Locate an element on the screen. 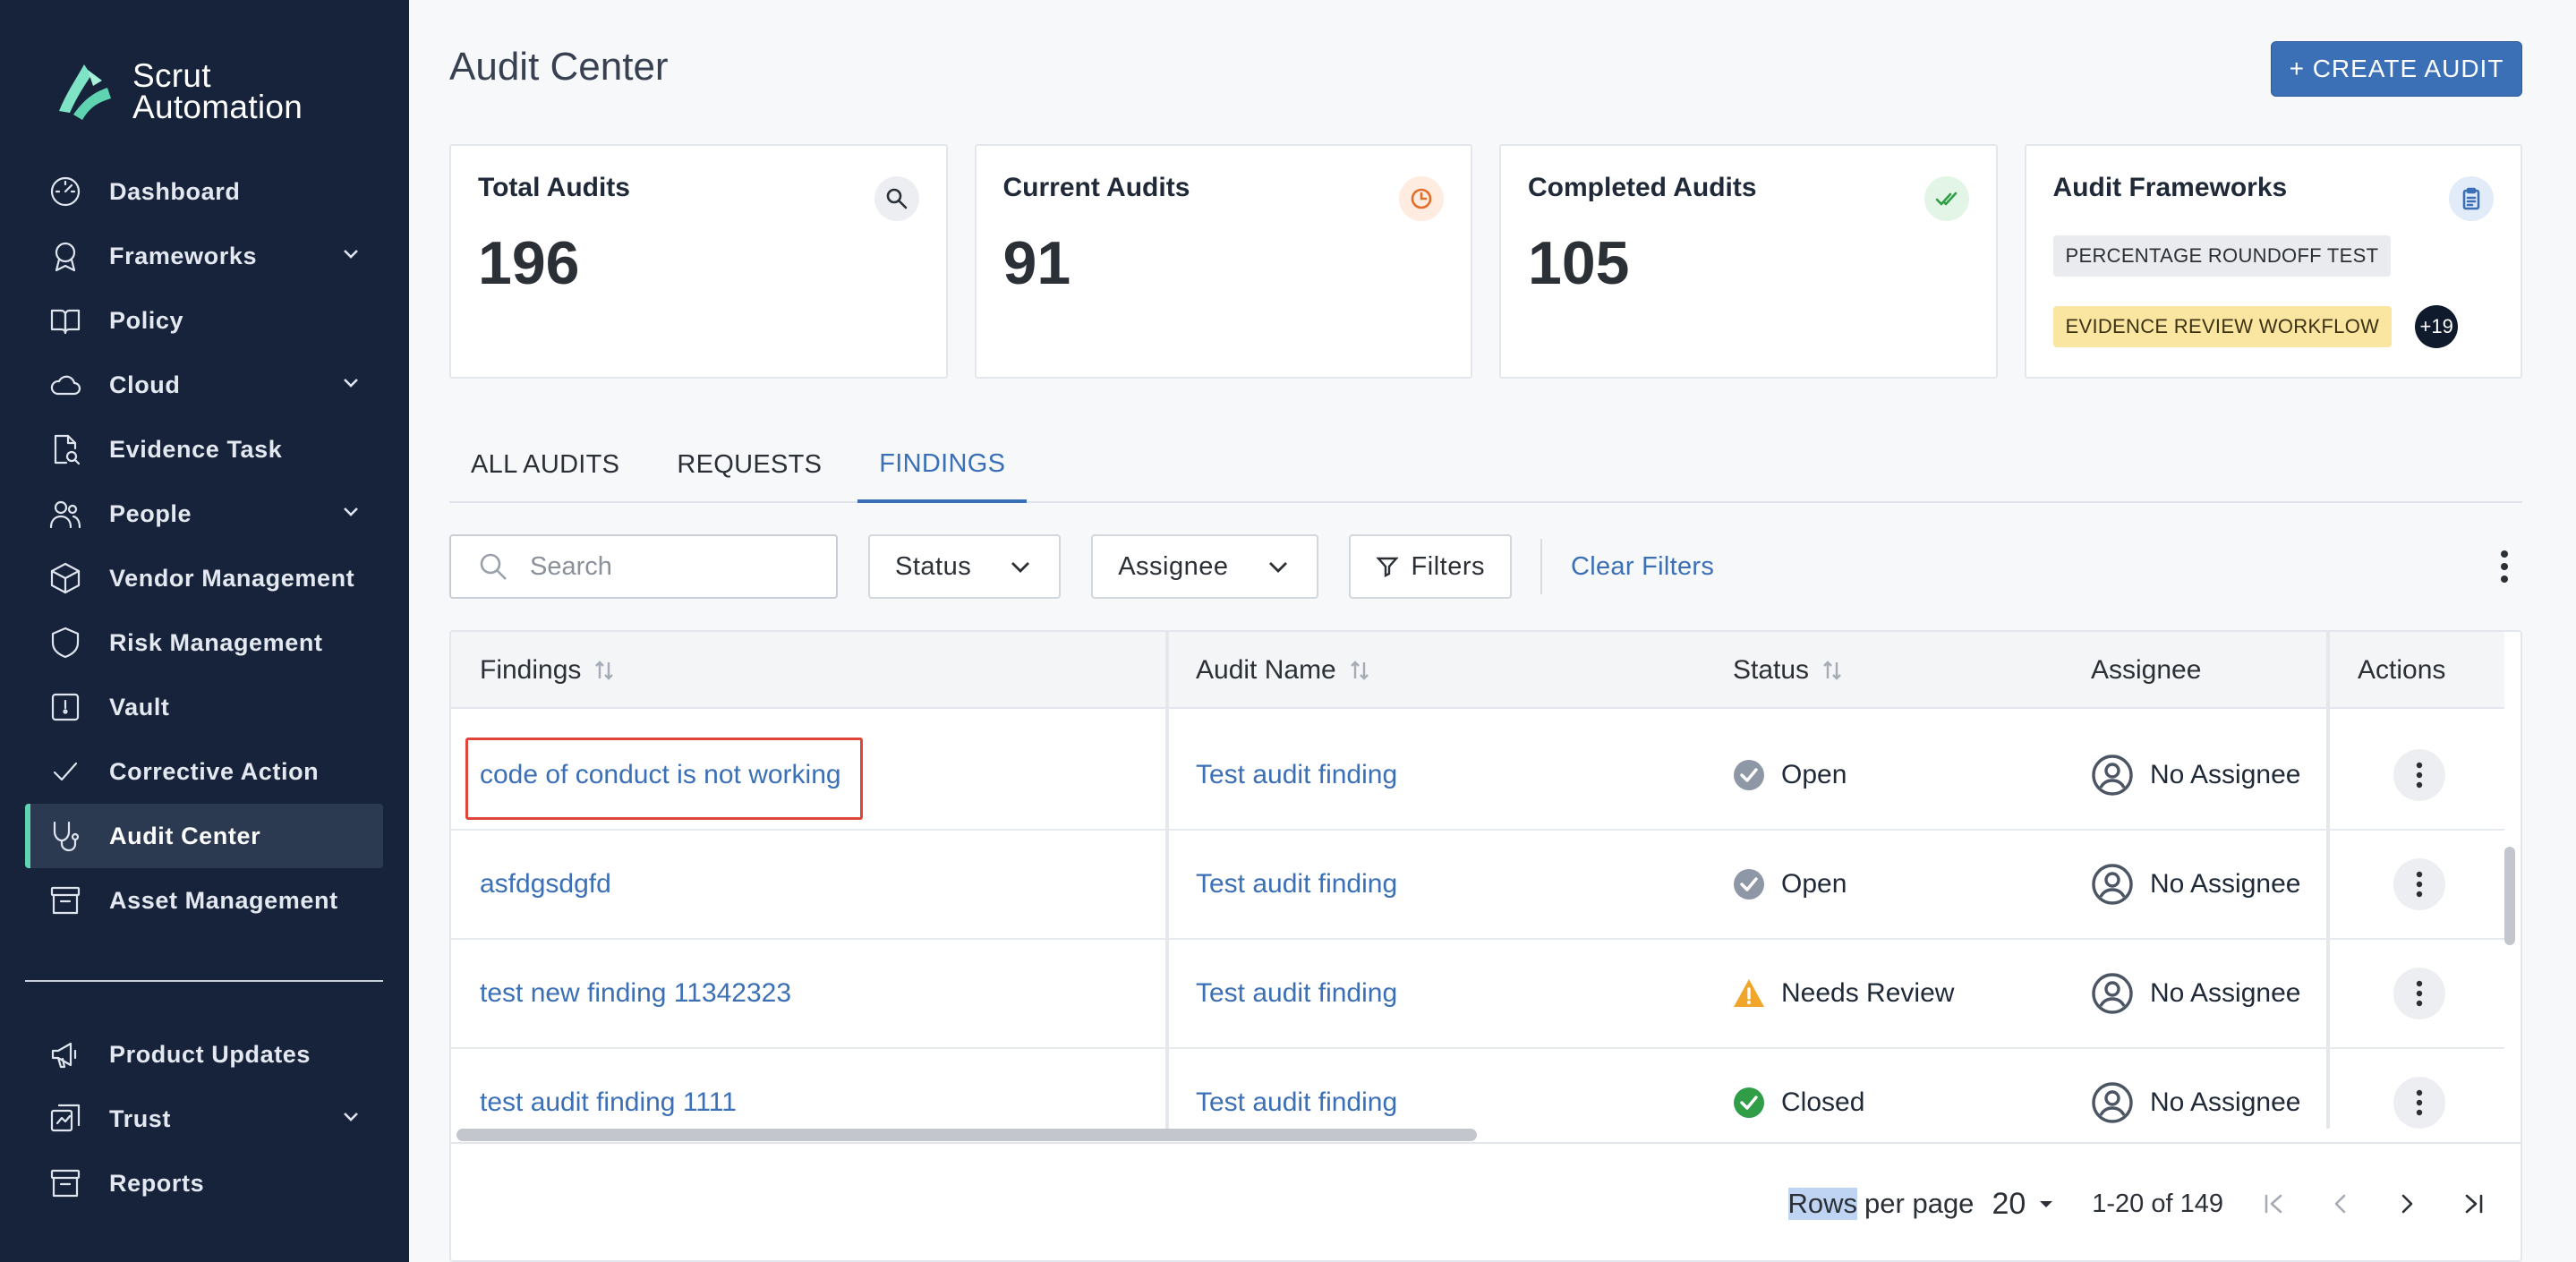 Image resolution: width=2576 pixels, height=1262 pixels. assignee-cell: No Assignee is located at coordinates (2195, 775).